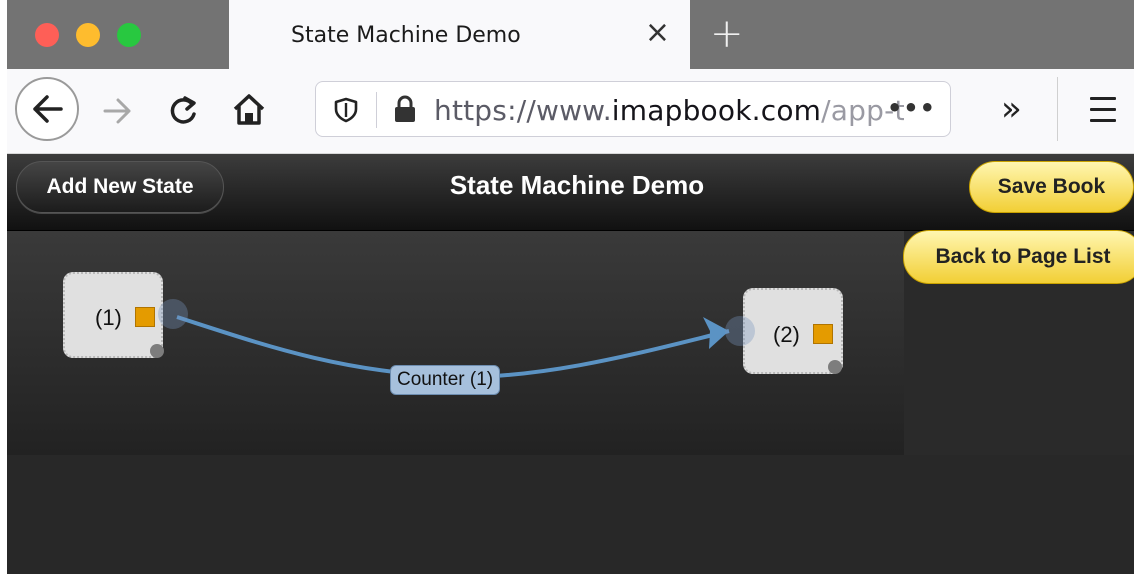  Describe the element at coordinates (1103, 113) in the screenshot. I see `hamburger-menu-icon` at that location.